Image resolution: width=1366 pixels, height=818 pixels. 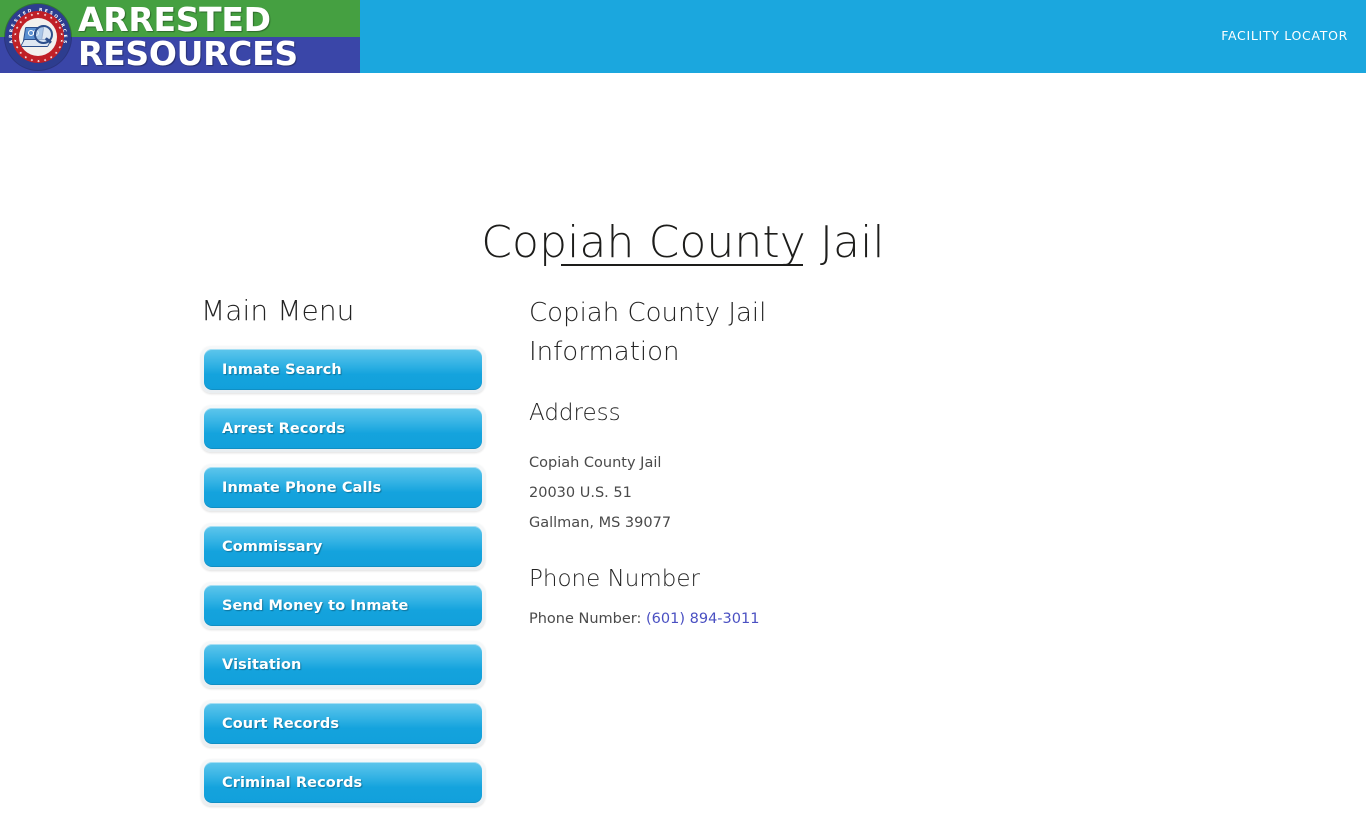 I want to click on menu-item-button: Inmate Phone Calls, so click(x=343, y=487).